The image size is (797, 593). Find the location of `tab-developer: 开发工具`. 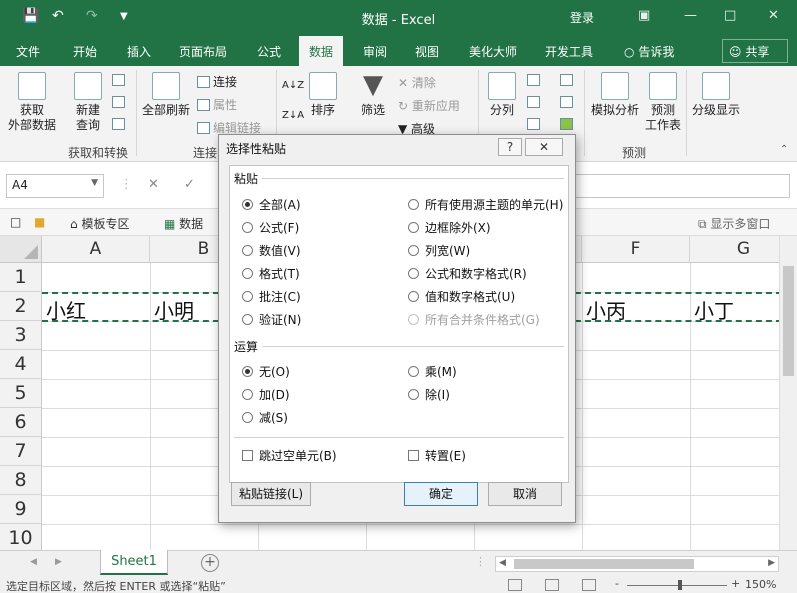

tab-developer: 开发工具 is located at coordinates (569, 51).